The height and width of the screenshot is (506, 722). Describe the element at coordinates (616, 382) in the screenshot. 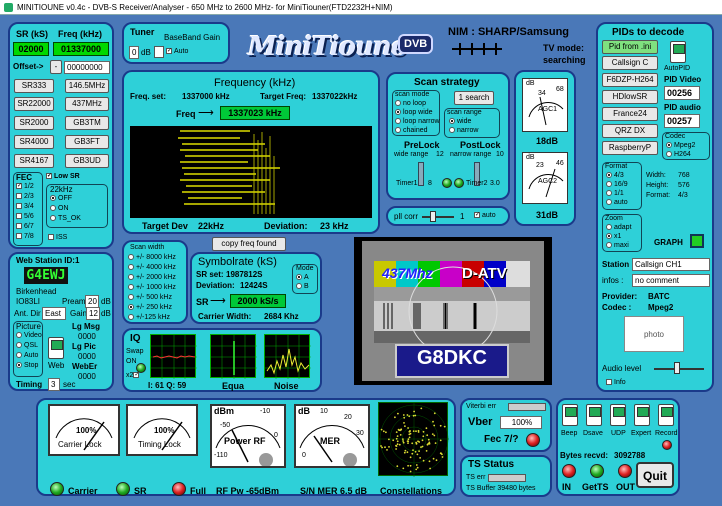

I see `info-checkbox: Info` at that location.